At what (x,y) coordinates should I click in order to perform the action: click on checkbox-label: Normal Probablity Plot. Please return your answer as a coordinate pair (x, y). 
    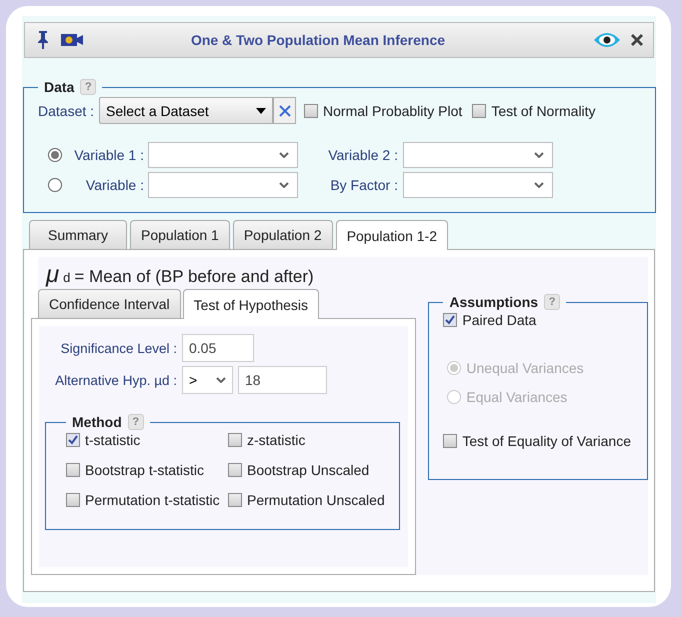
    Looking at the image, I should click on (392, 110).